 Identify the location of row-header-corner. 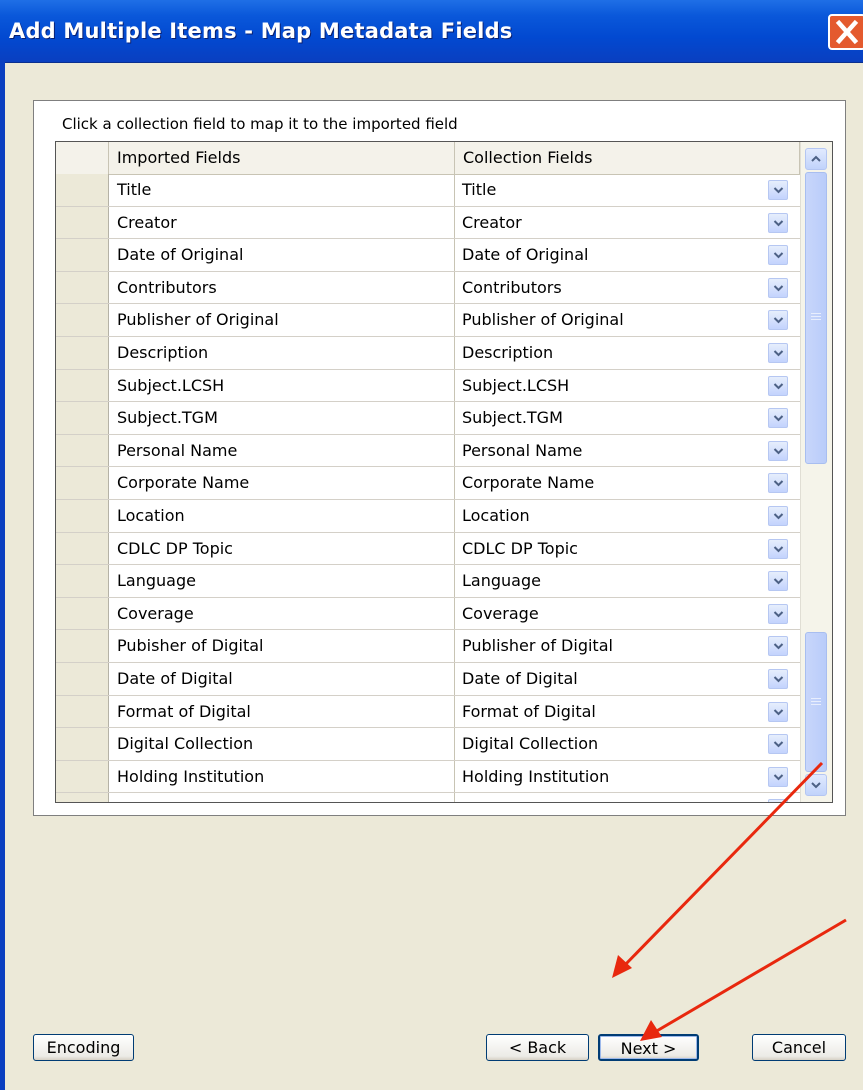
(82, 158).